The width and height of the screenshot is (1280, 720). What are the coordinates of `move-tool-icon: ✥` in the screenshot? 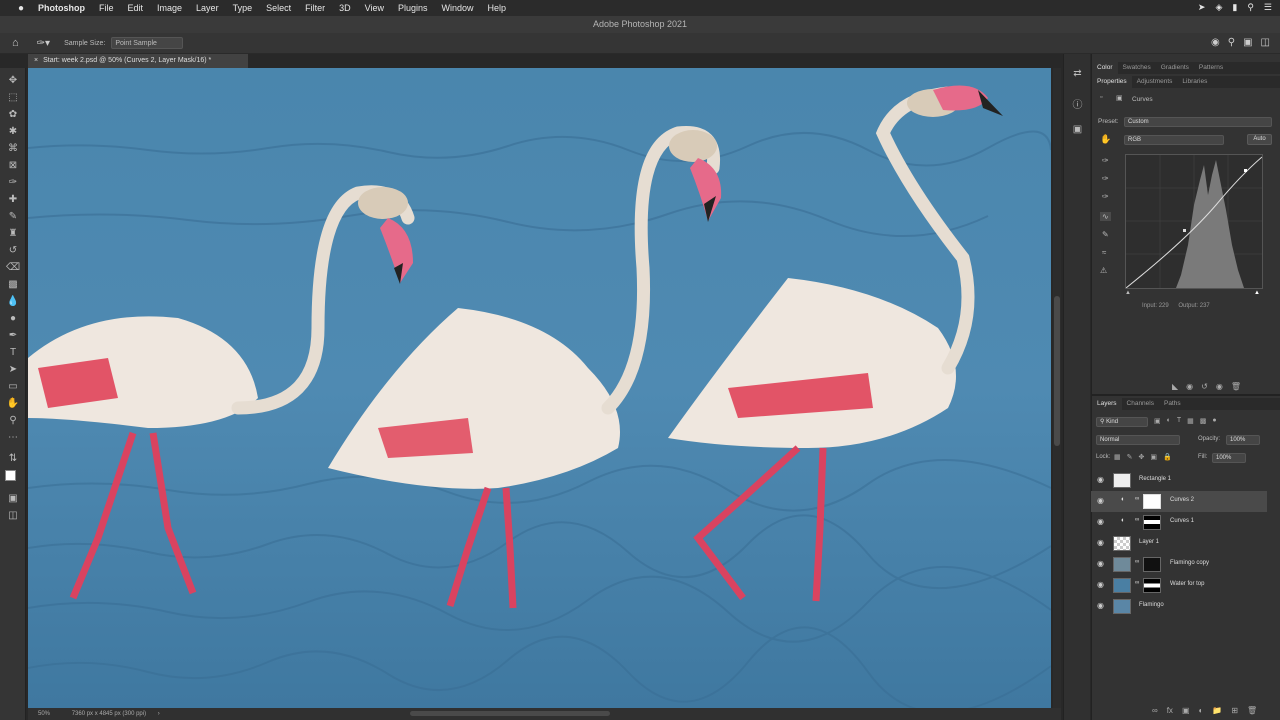 It's located at (13, 81).